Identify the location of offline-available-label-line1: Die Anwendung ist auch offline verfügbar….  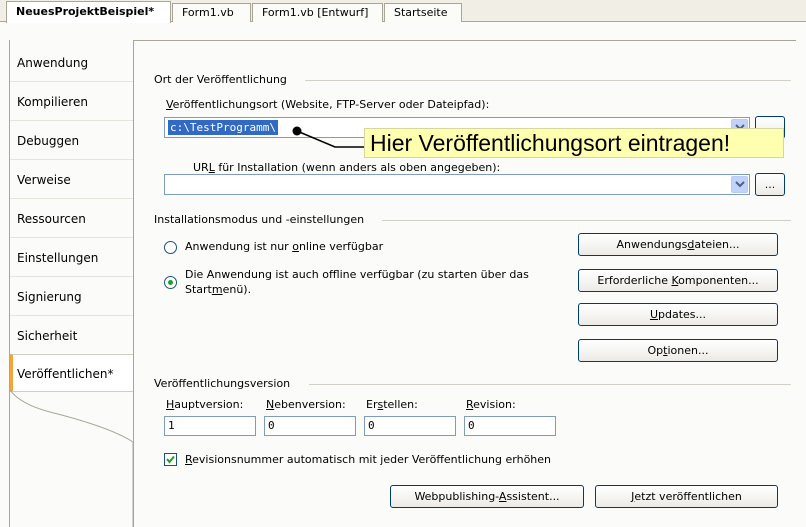
(357, 274).